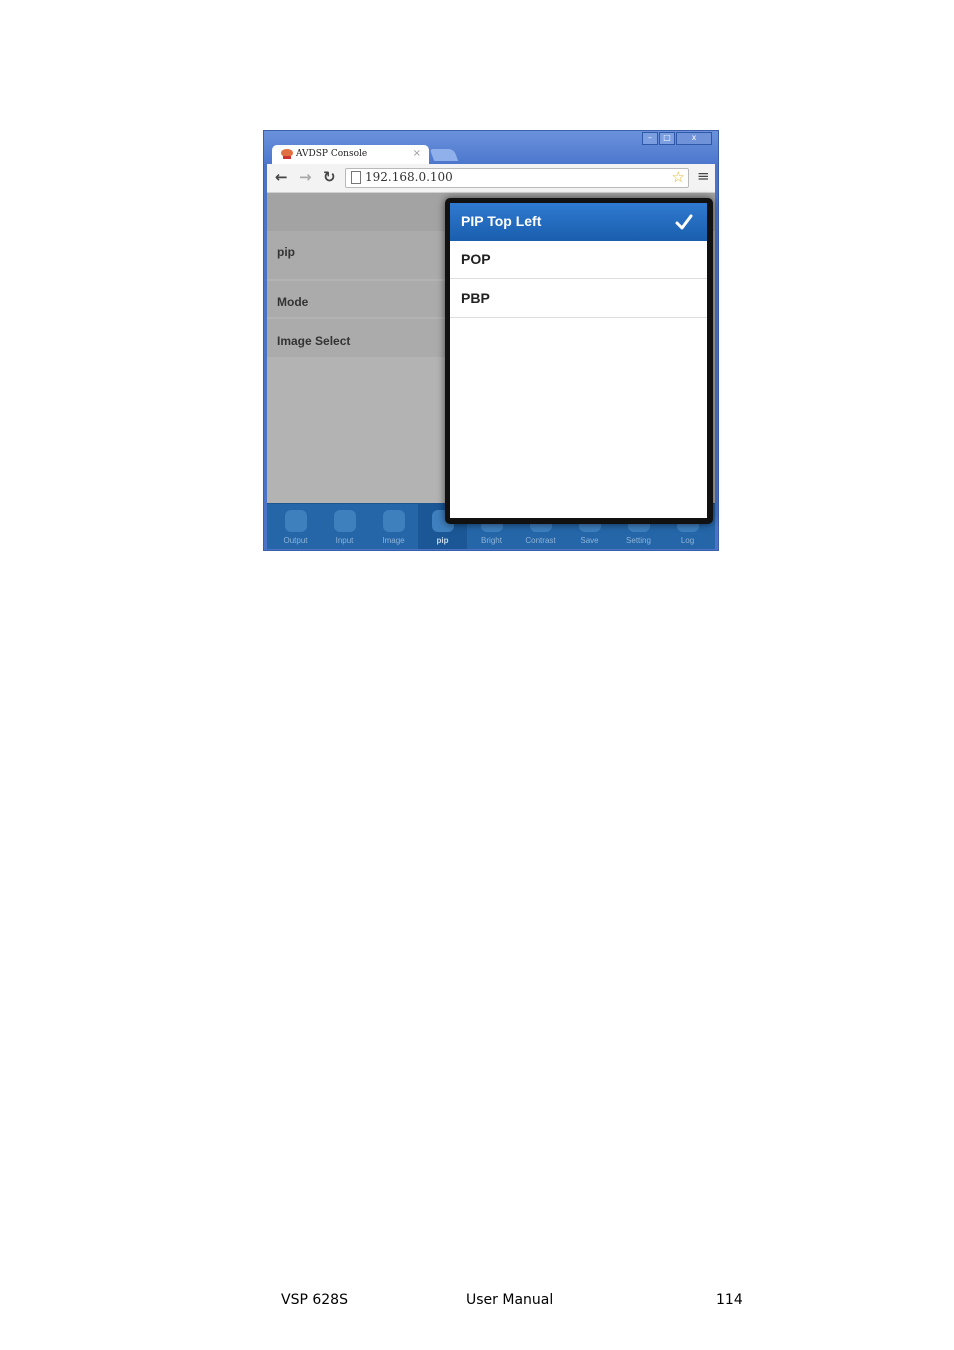 This screenshot has height=1350, width=954. I want to click on image-select-label: Image Select, so click(314, 341).